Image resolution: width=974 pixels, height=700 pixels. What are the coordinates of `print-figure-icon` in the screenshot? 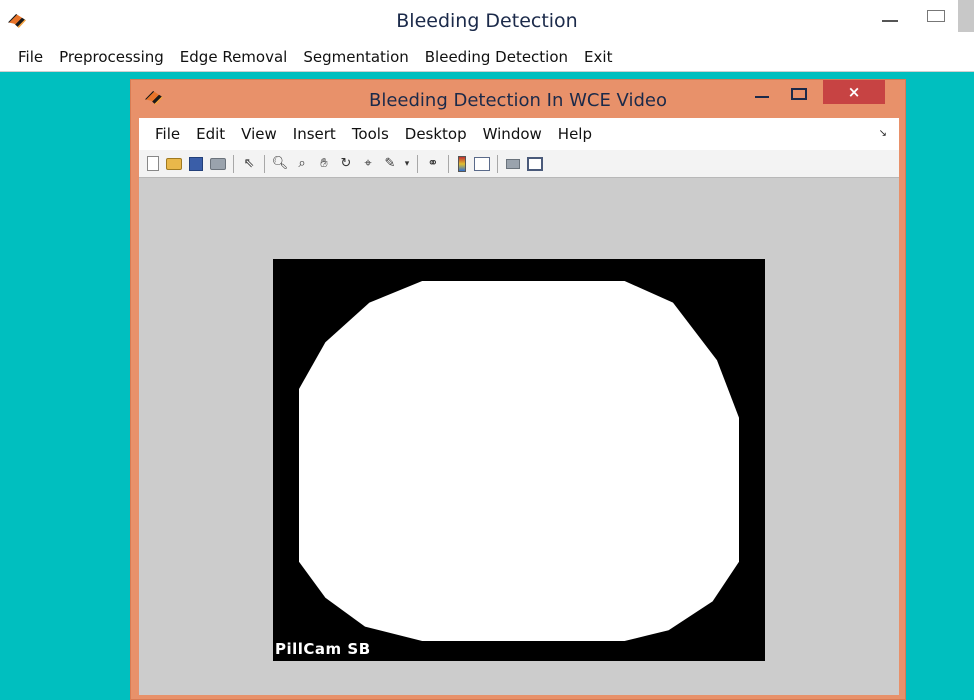 It's located at (218, 163).